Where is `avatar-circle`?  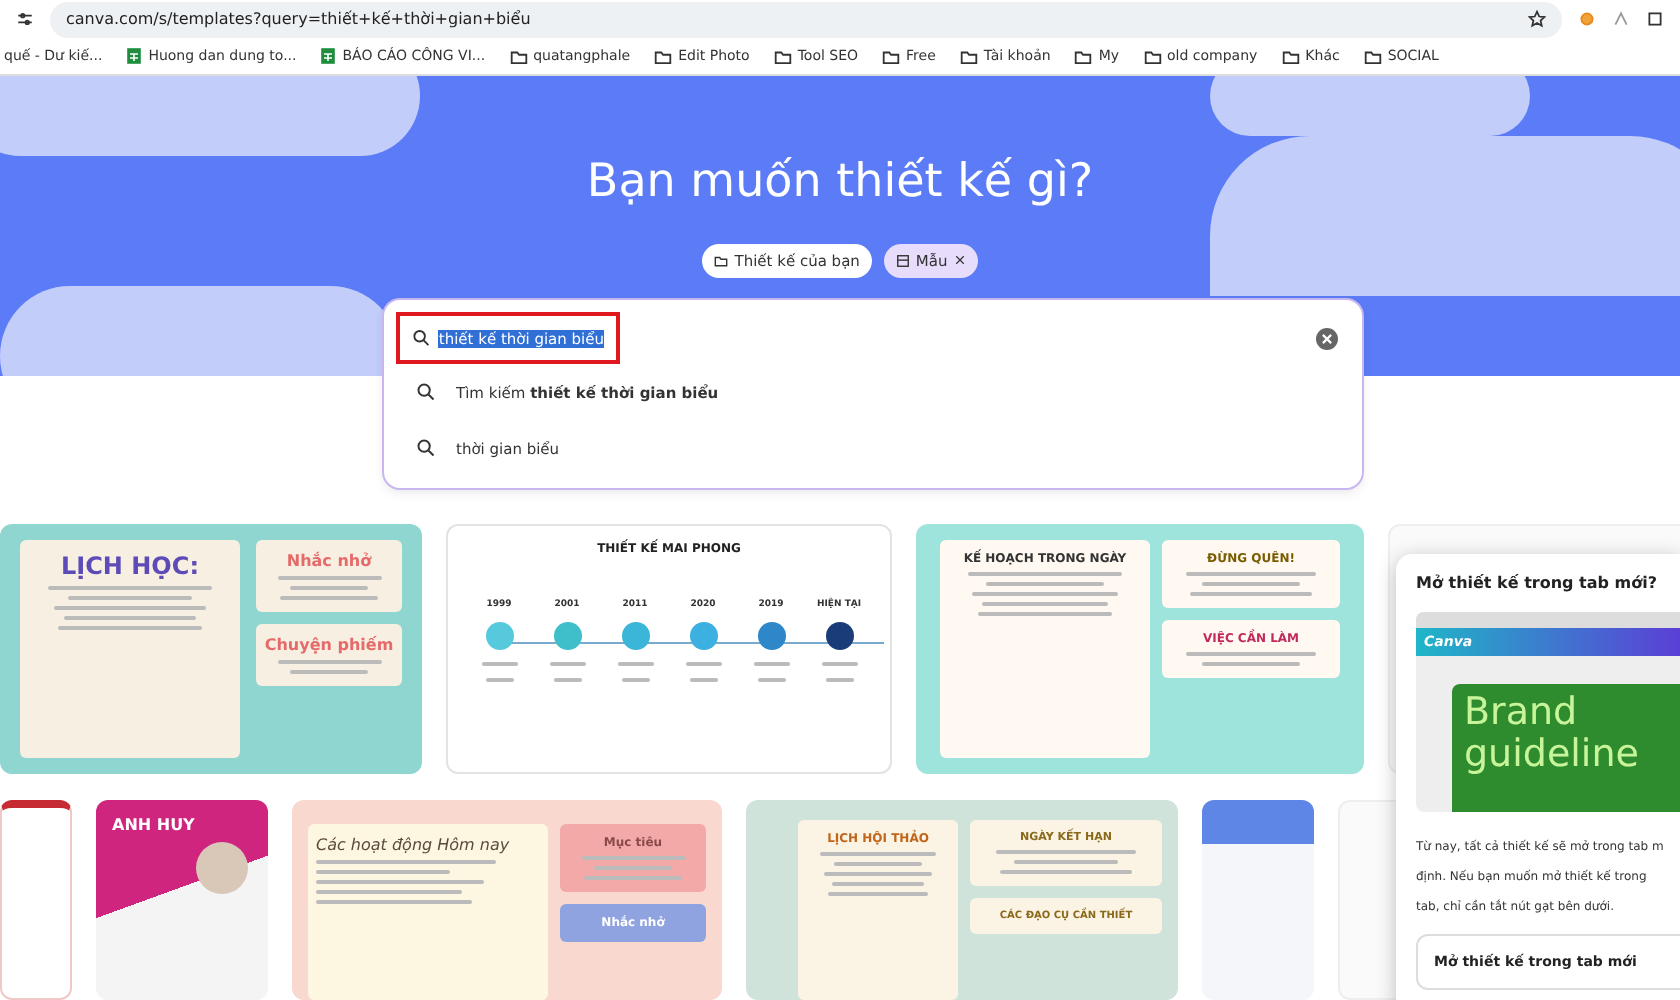 avatar-circle is located at coordinates (222, 868).